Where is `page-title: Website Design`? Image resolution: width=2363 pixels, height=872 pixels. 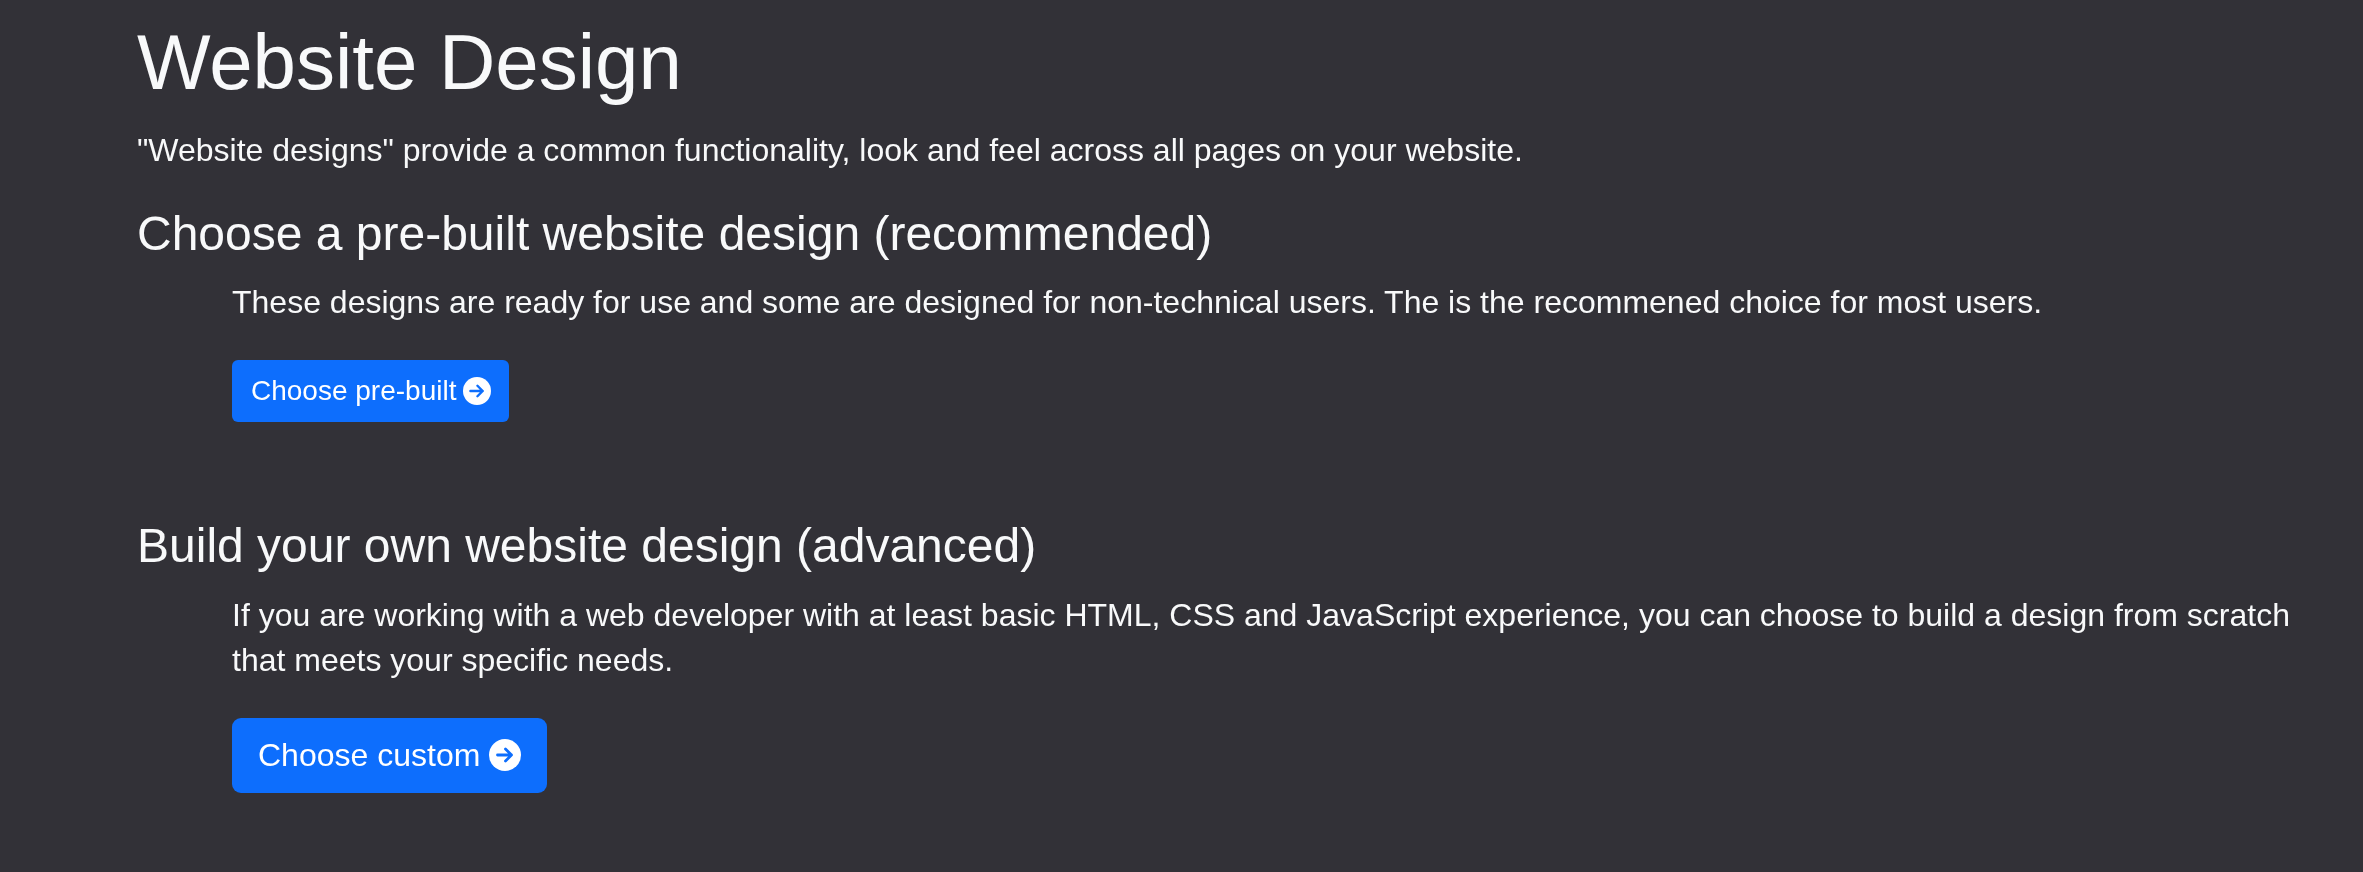
page-title: Website Design is located at coordinates (410, 62).